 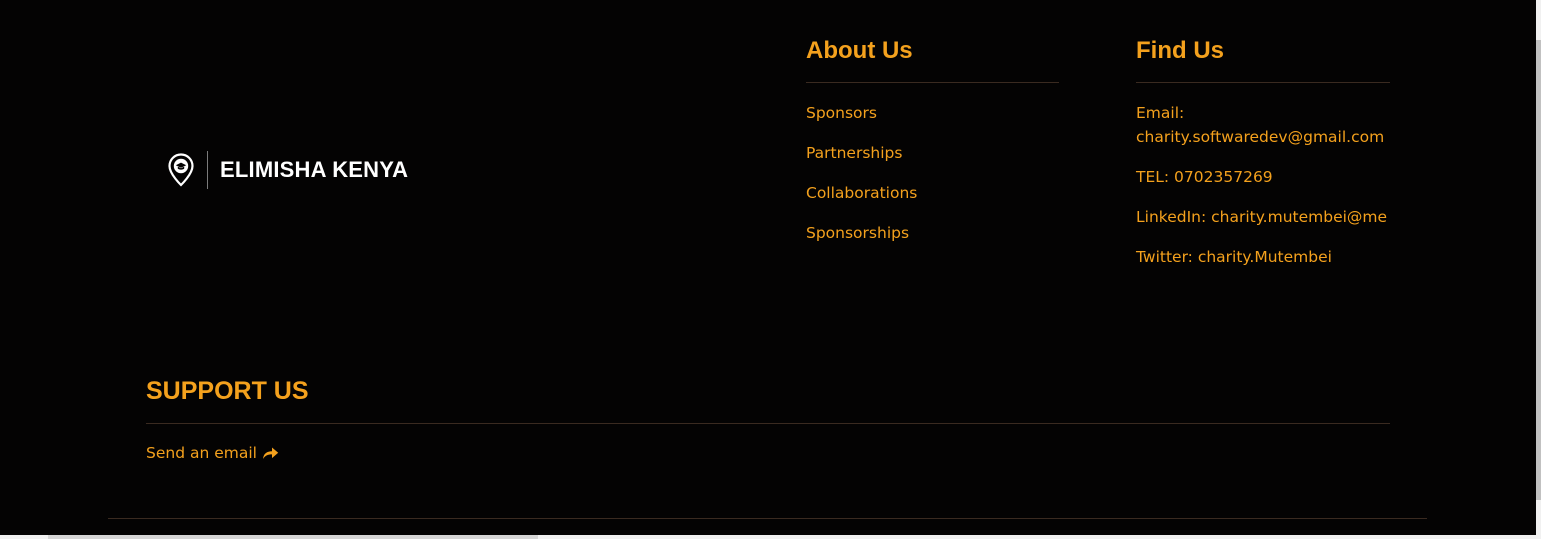 I want to click on about-us-heading: About Us, so click(x=859, y=50).